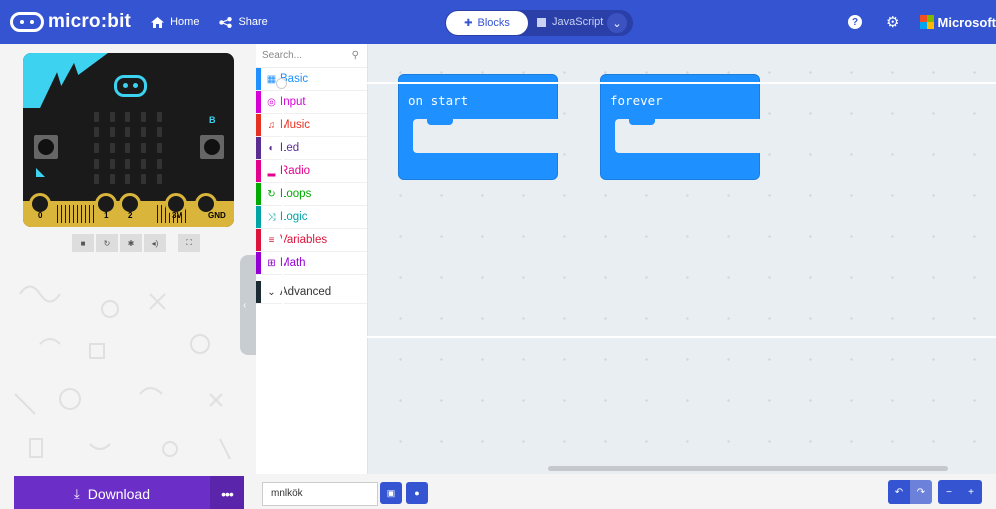  I want to click on button-a-label-icon, so click(40, 172).